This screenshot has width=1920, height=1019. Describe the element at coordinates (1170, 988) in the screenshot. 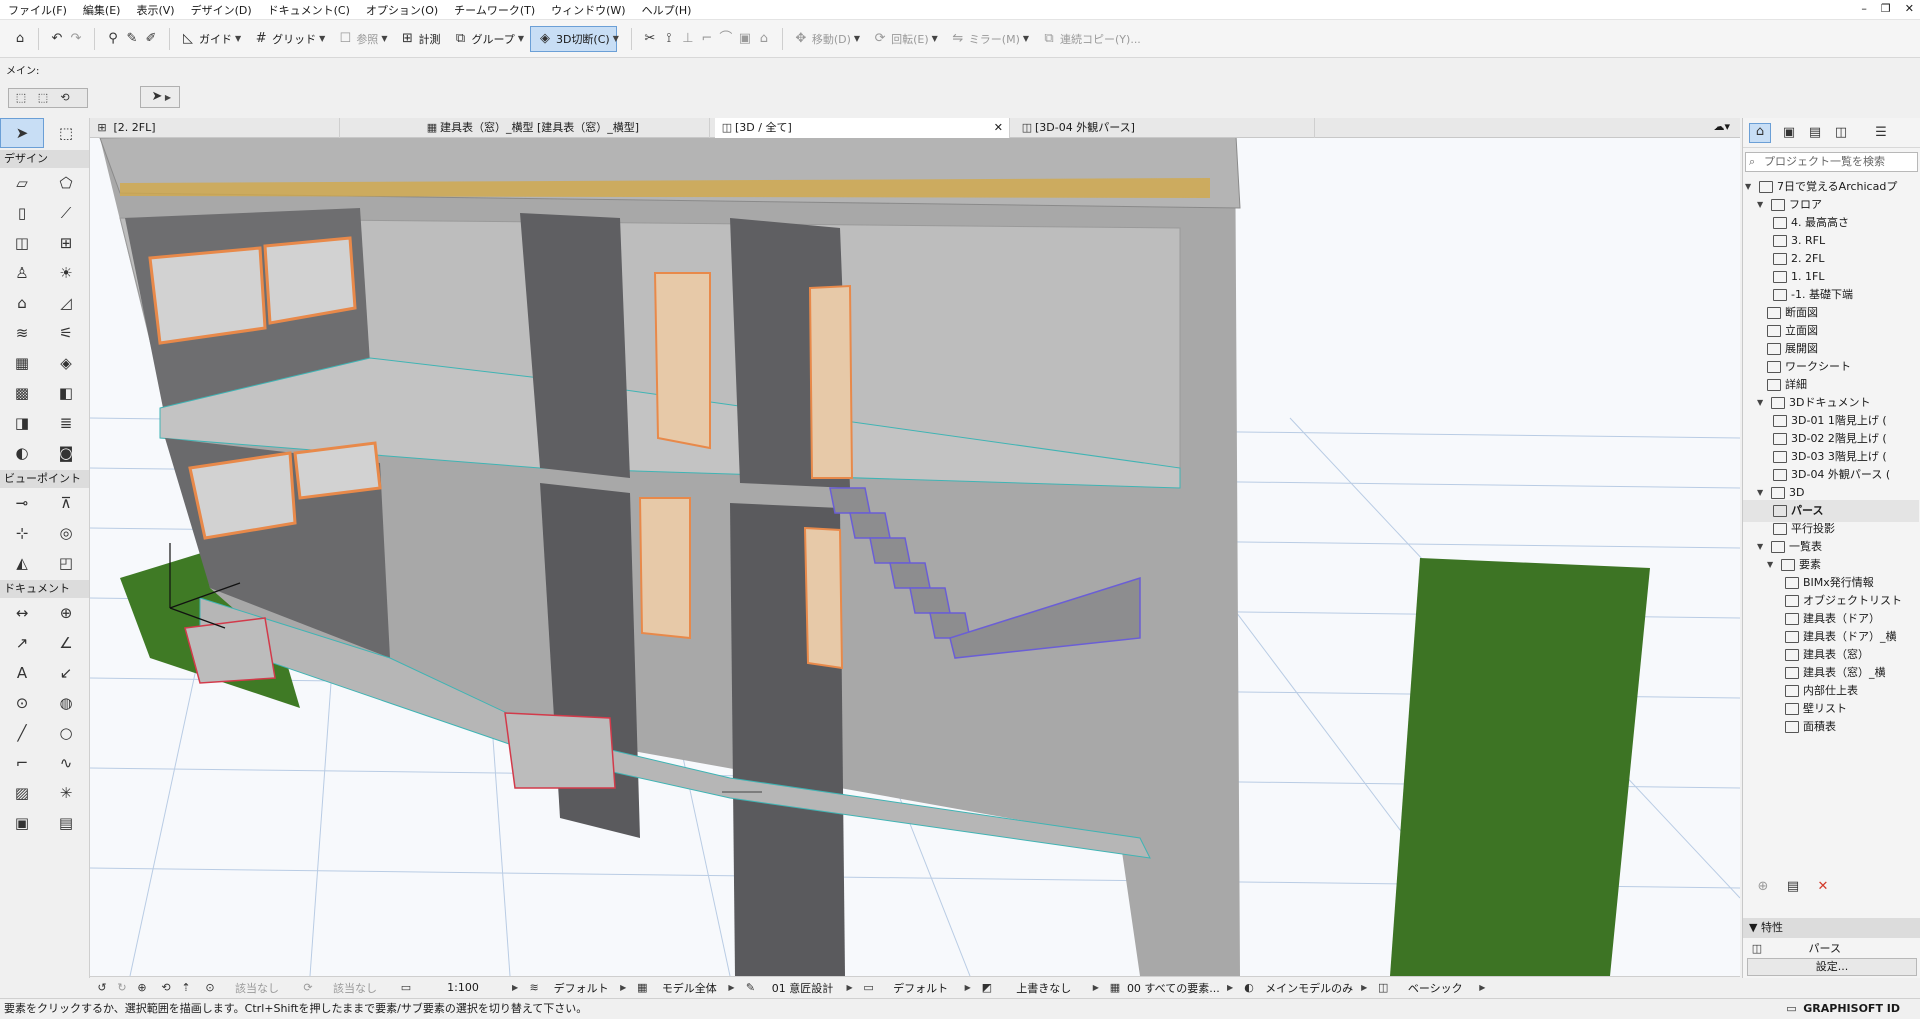

I see `renovation-filter-field: ▦ 00 すべての要素... ▶` at that location.